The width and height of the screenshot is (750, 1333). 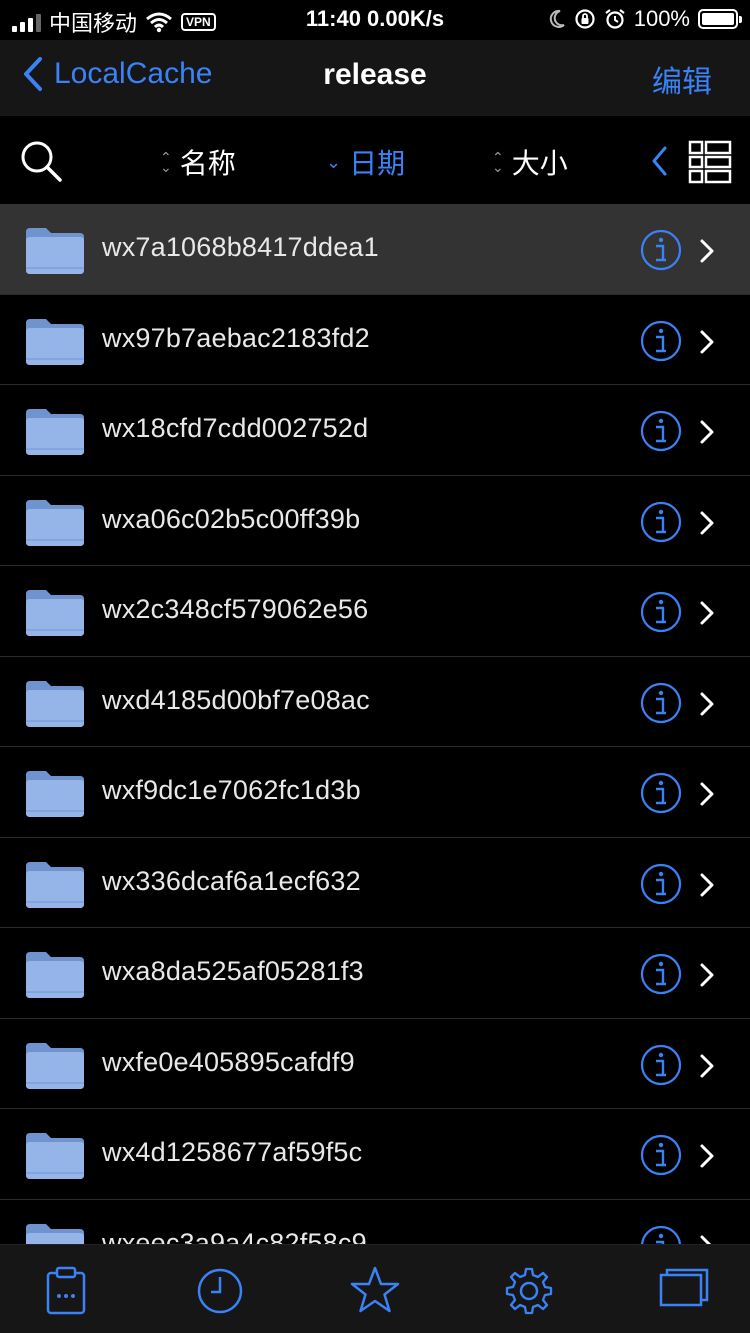 What do you see at coordinates (375, 78) in the screenshot?
I see `navigation-bar: LocalCache release 编辑` at bounding box center [375, 78].